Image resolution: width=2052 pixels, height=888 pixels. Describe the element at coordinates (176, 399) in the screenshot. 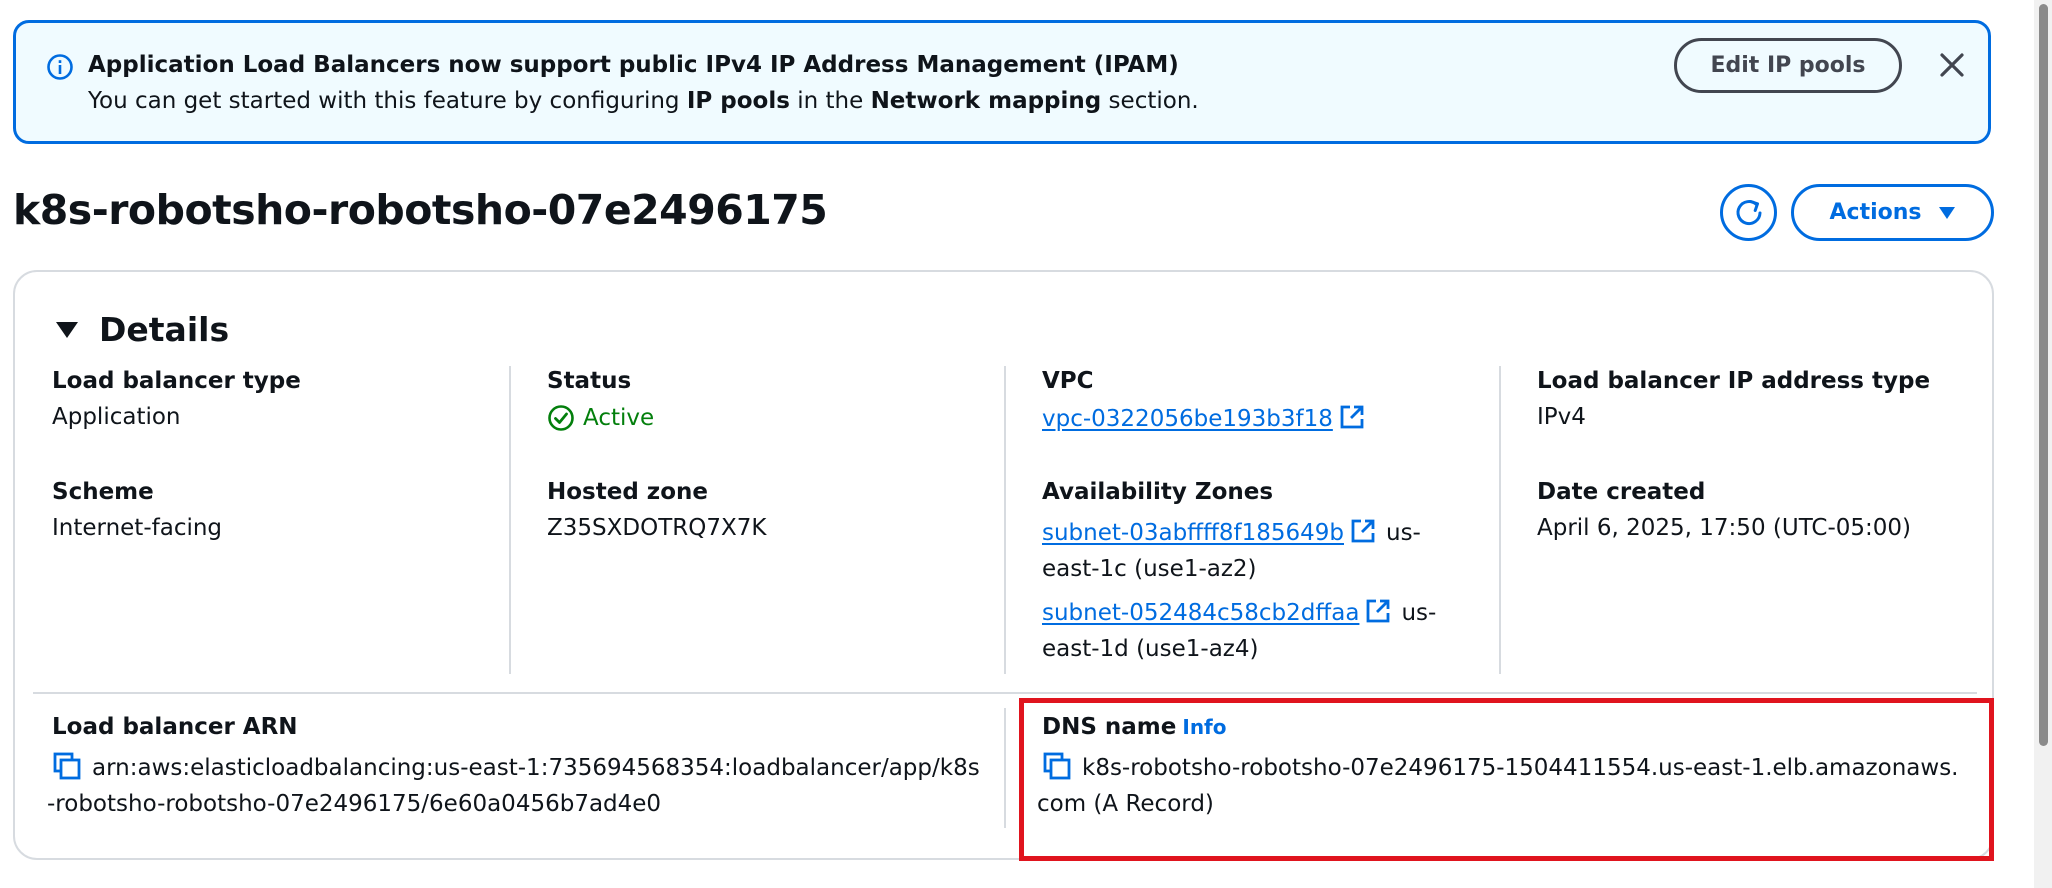

I see `load-balancer-type-field: Load balancer type Application` at that location.